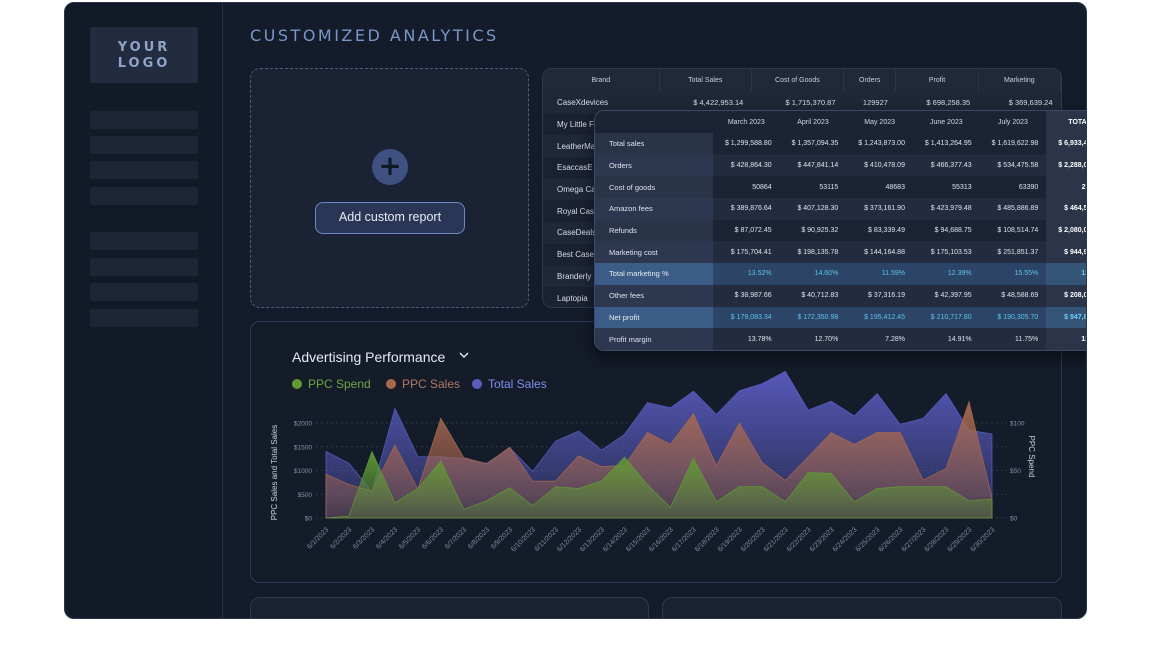 This screenshot has width=1150, height=665. I want to click on legend-entry: PPC Sales, so click(431, 384).